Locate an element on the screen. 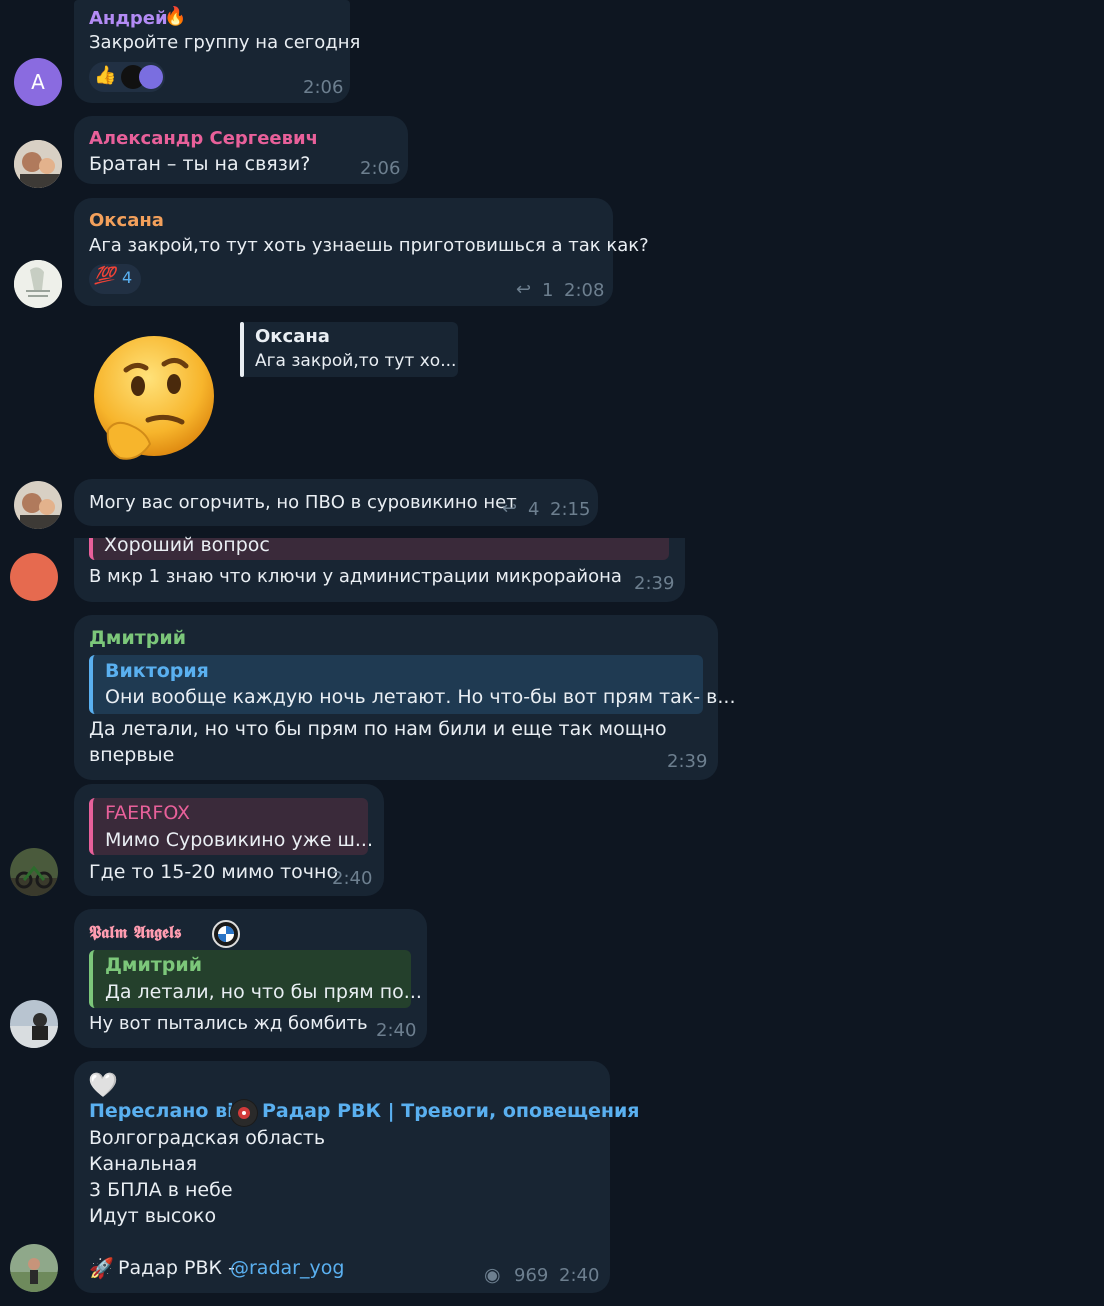 This screenshot has width=1104, height=1306. message-line: 3 БПЛА в небе is located at coordinates (161, 1190).